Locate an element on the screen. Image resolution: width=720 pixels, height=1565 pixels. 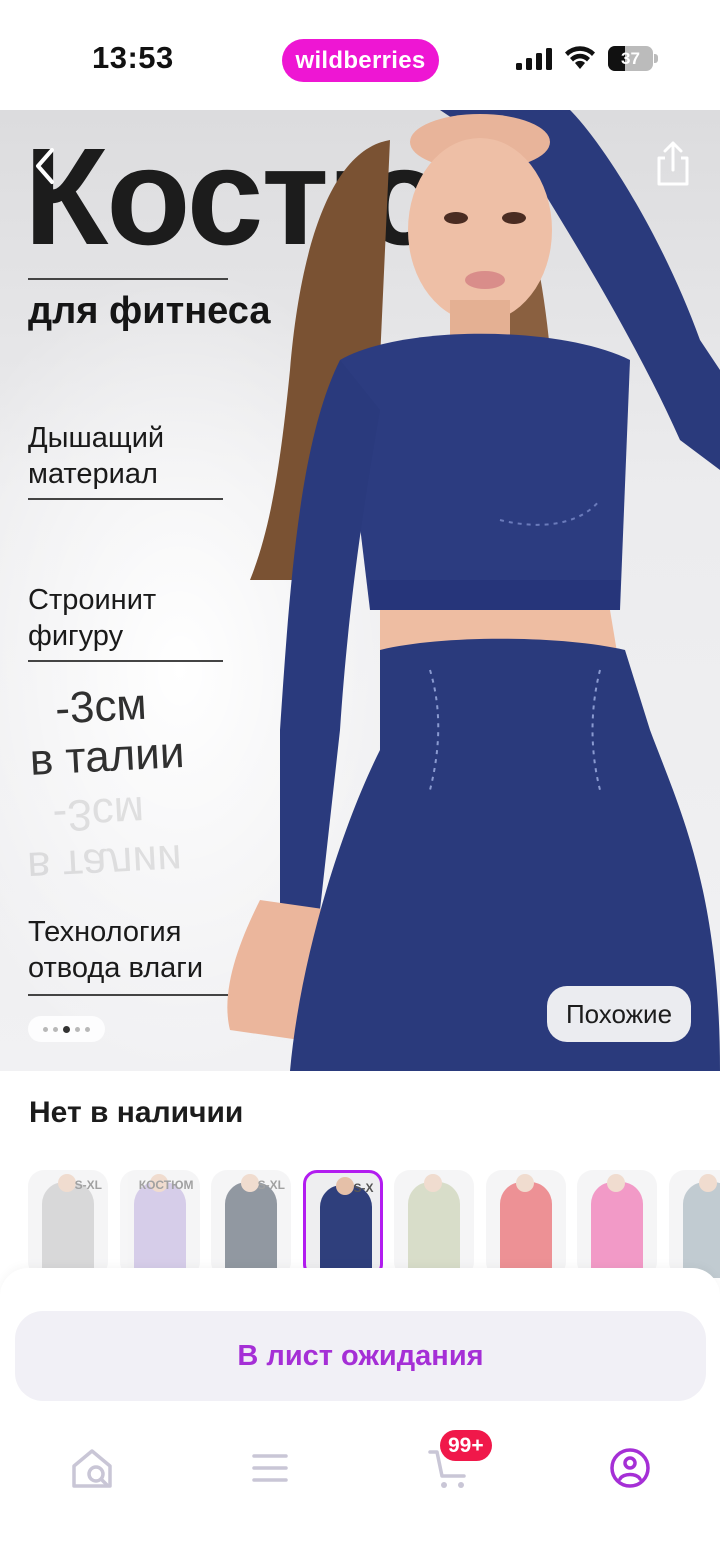
feature-moisture: Технология отвода влаги is located at coordinates (116, 950).